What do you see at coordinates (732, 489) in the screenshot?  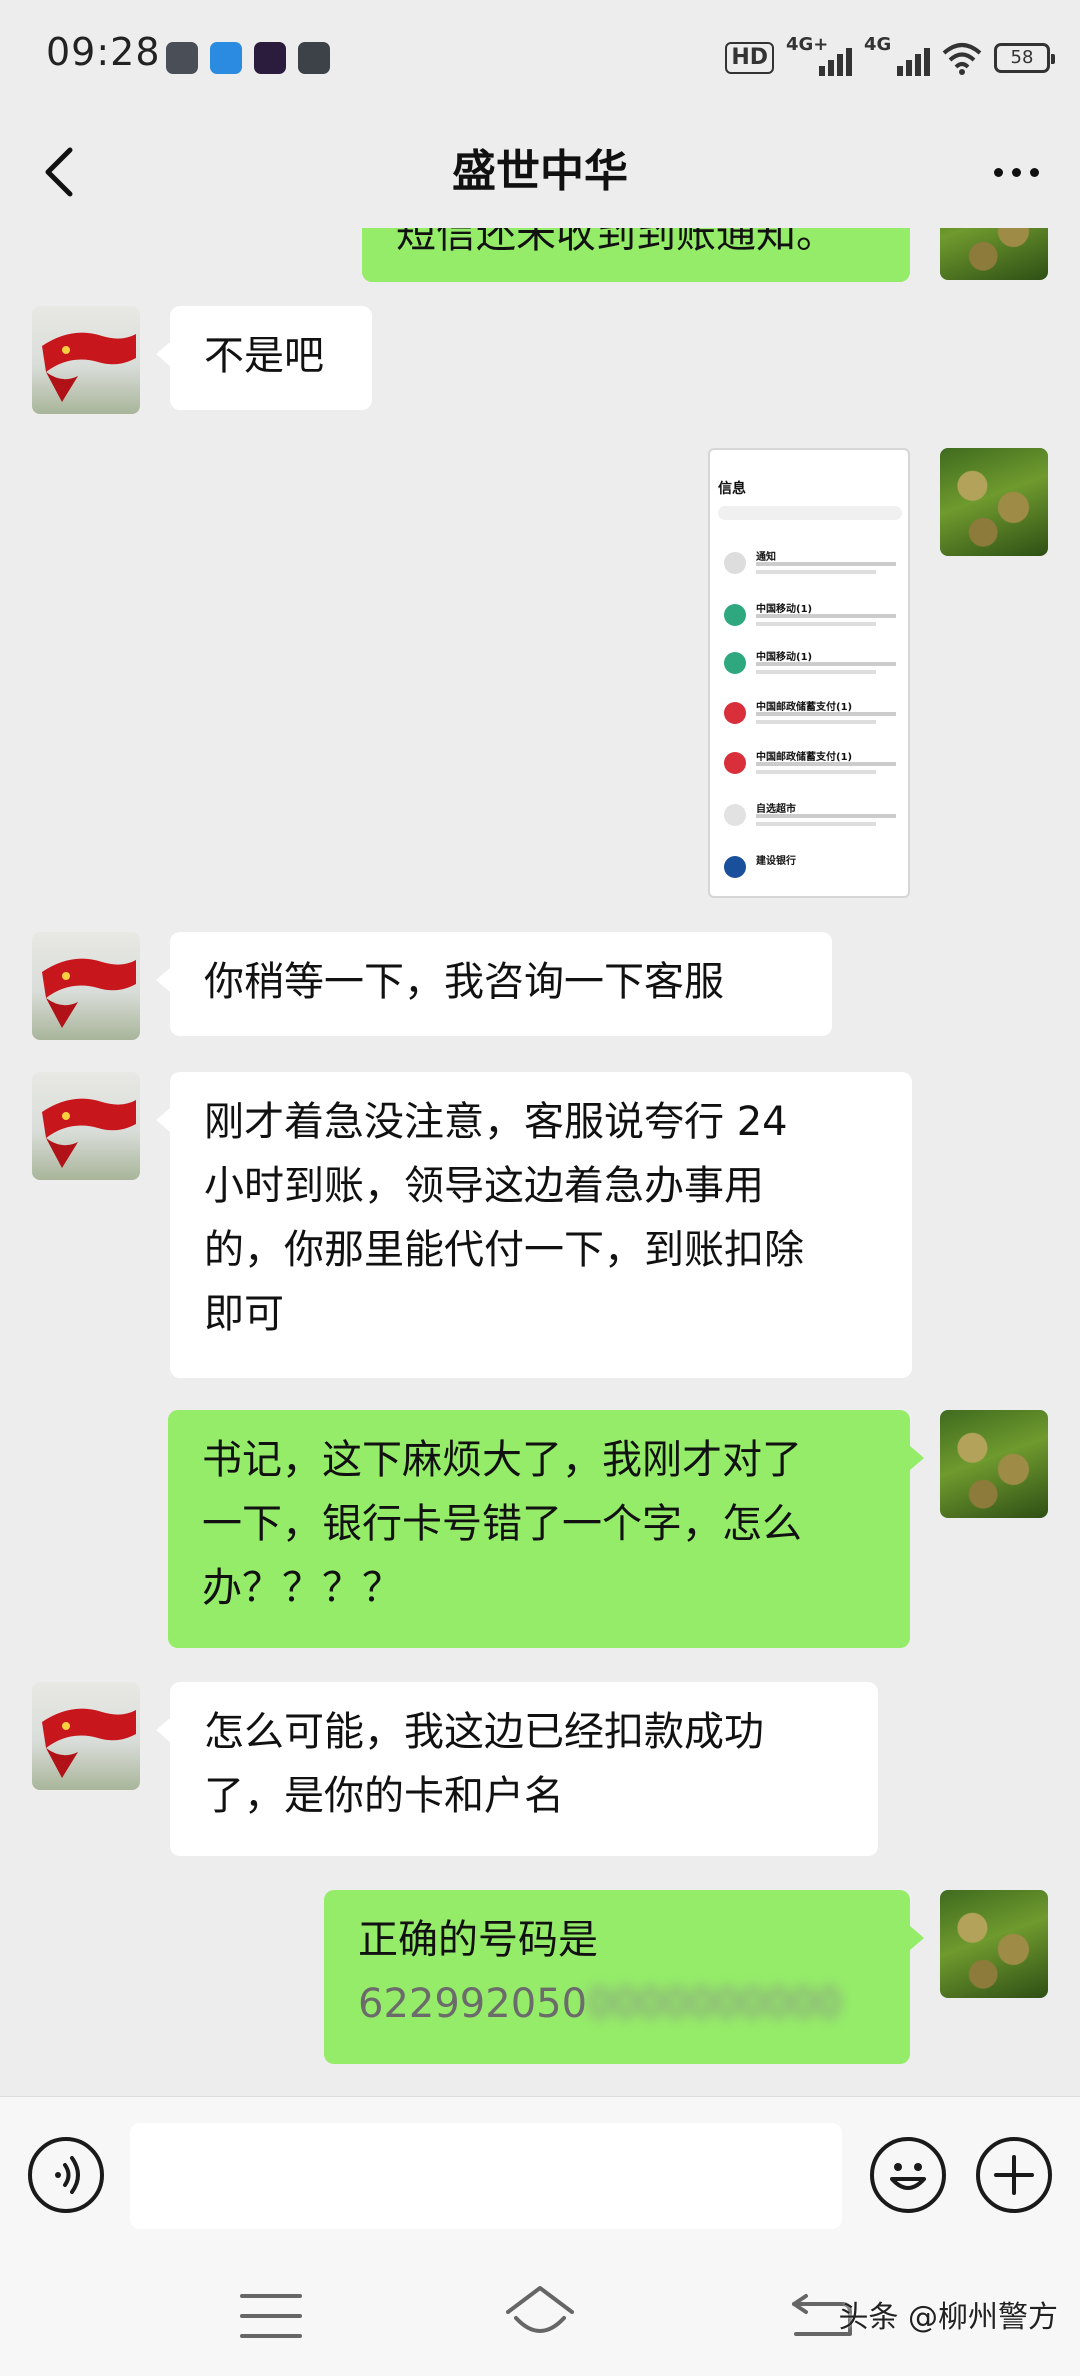 I see `screenshot-title: 信息` at bounding box center [732, 489].